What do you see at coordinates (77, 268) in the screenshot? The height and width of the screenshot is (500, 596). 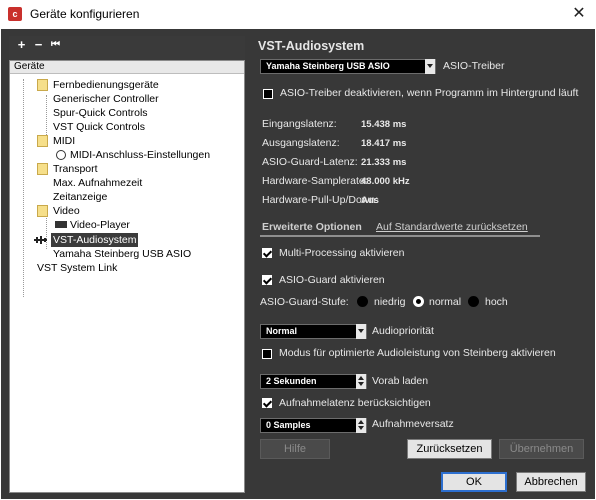 I see `tree-item-vst-system-link: VST System Link` at bounding box center [77, 268].